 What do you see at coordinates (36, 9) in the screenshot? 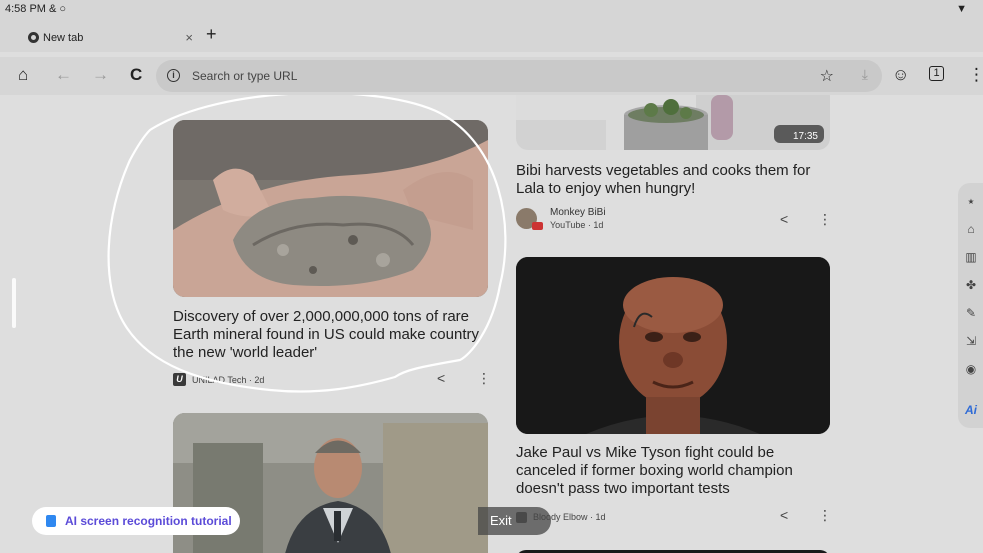
I see `status-time: 4:58 PM & ○` at bounding box center [36, 9].